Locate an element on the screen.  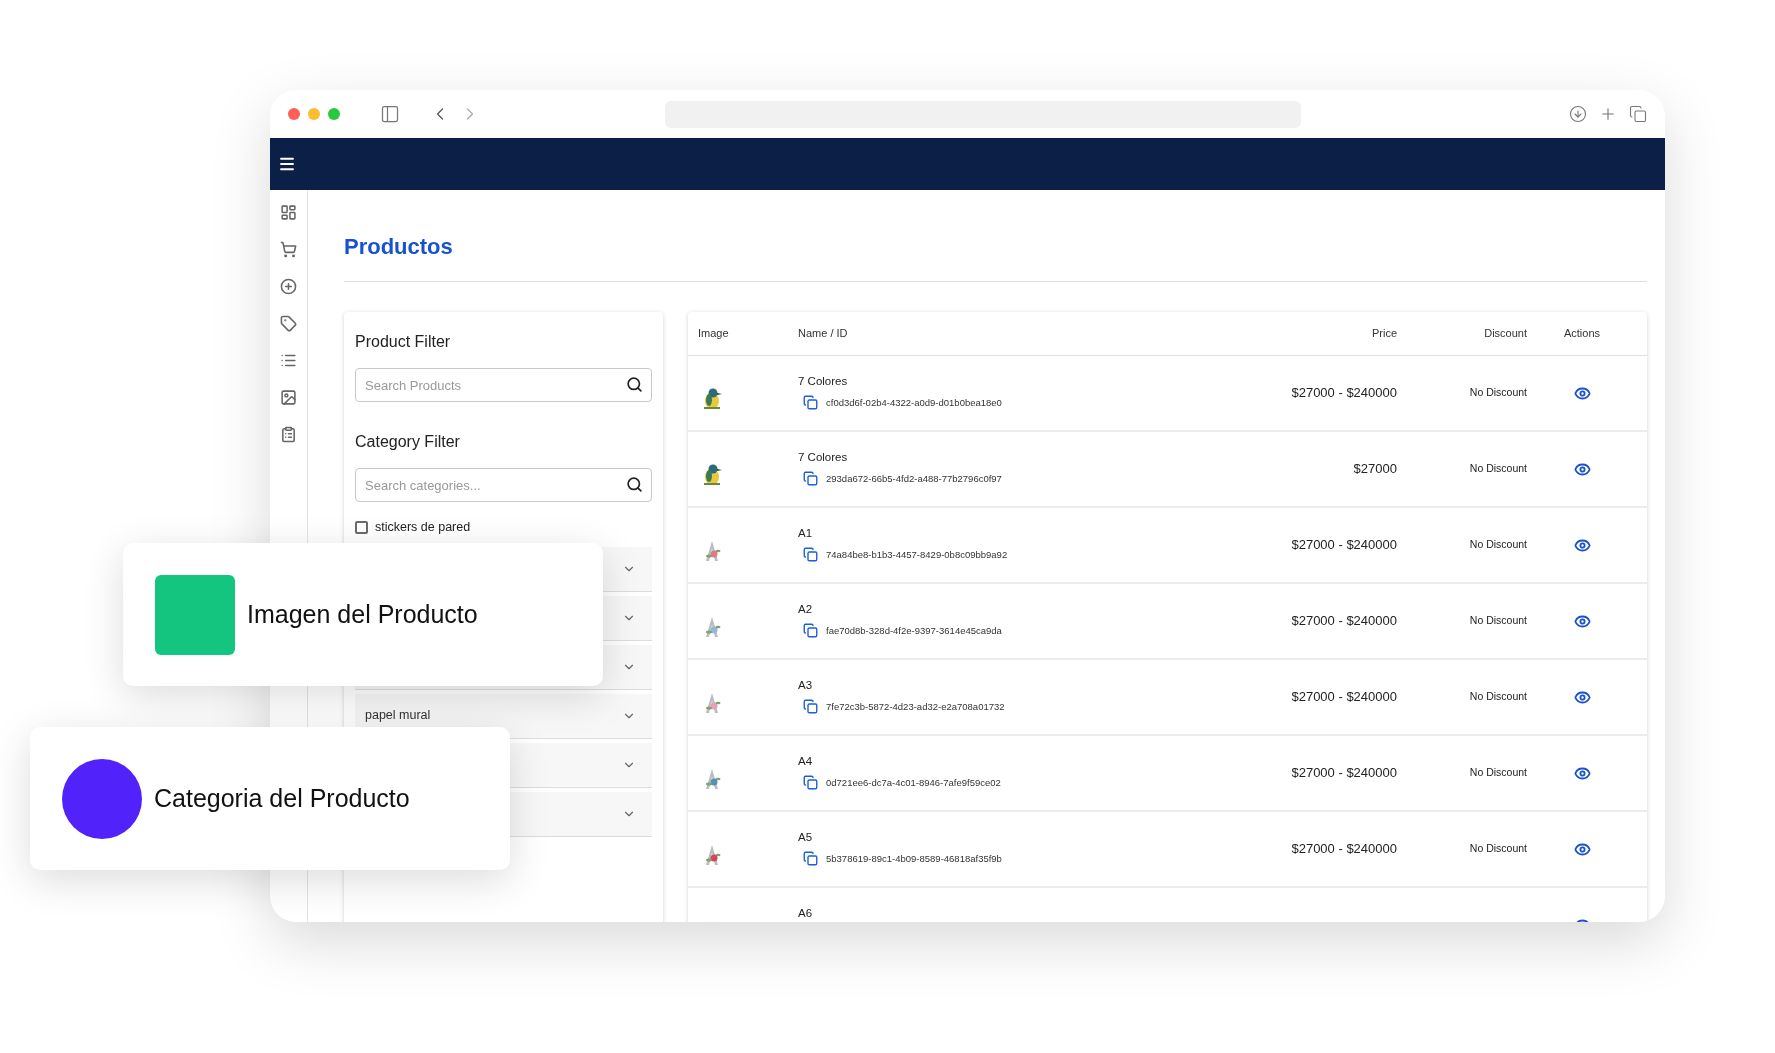
product-id: 0d721ee6-dc7a-4c01-8946-7afe9f59ce02 is located at coordinates (913, 782).